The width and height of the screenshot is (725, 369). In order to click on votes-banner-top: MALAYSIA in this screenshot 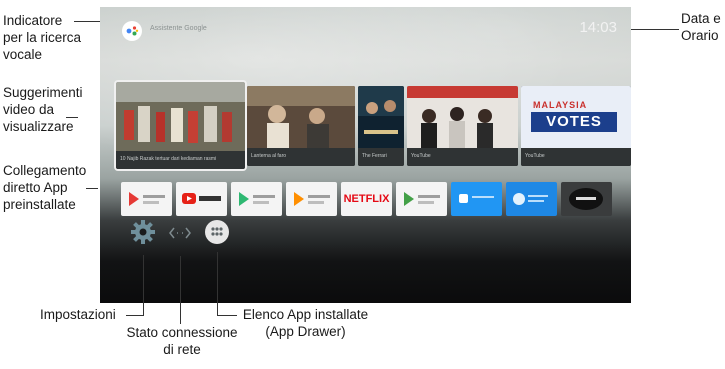, I will do `click(560, 105)`.